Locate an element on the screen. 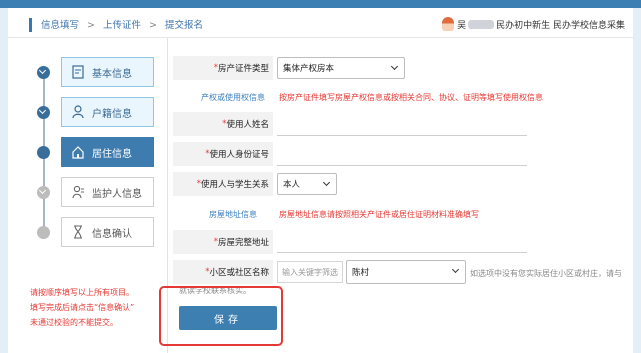 The image size is (641, 353). community-hint: 如选项中没有您实际居住小区或村庄，请与 is located at coordinates (546, 273).